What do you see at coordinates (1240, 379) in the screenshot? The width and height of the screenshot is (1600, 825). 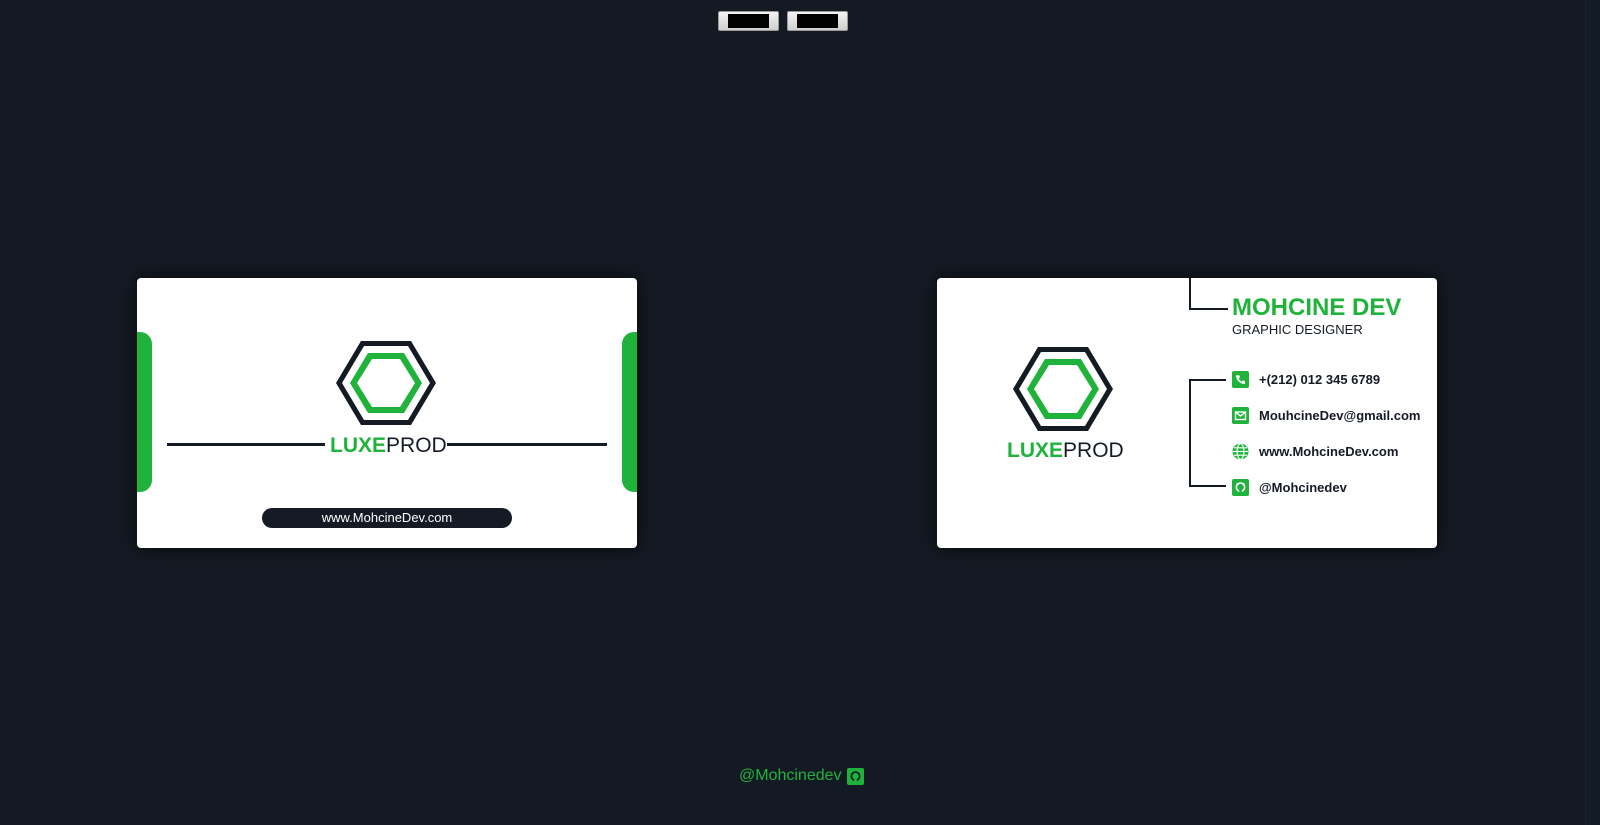 I see `phone-icon` at bounding box center [1240, 379].